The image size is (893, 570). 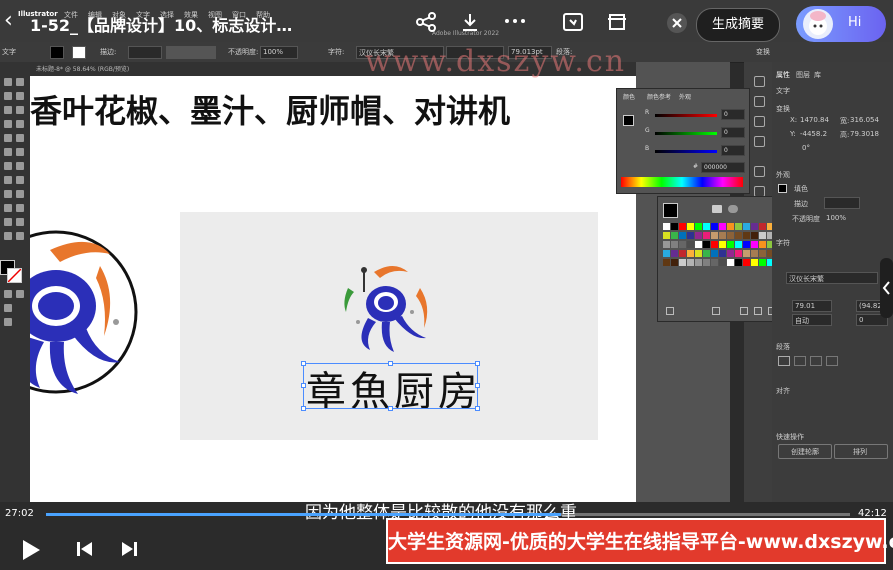 I want to click on color-fill-box, so click(x=628, y=120).